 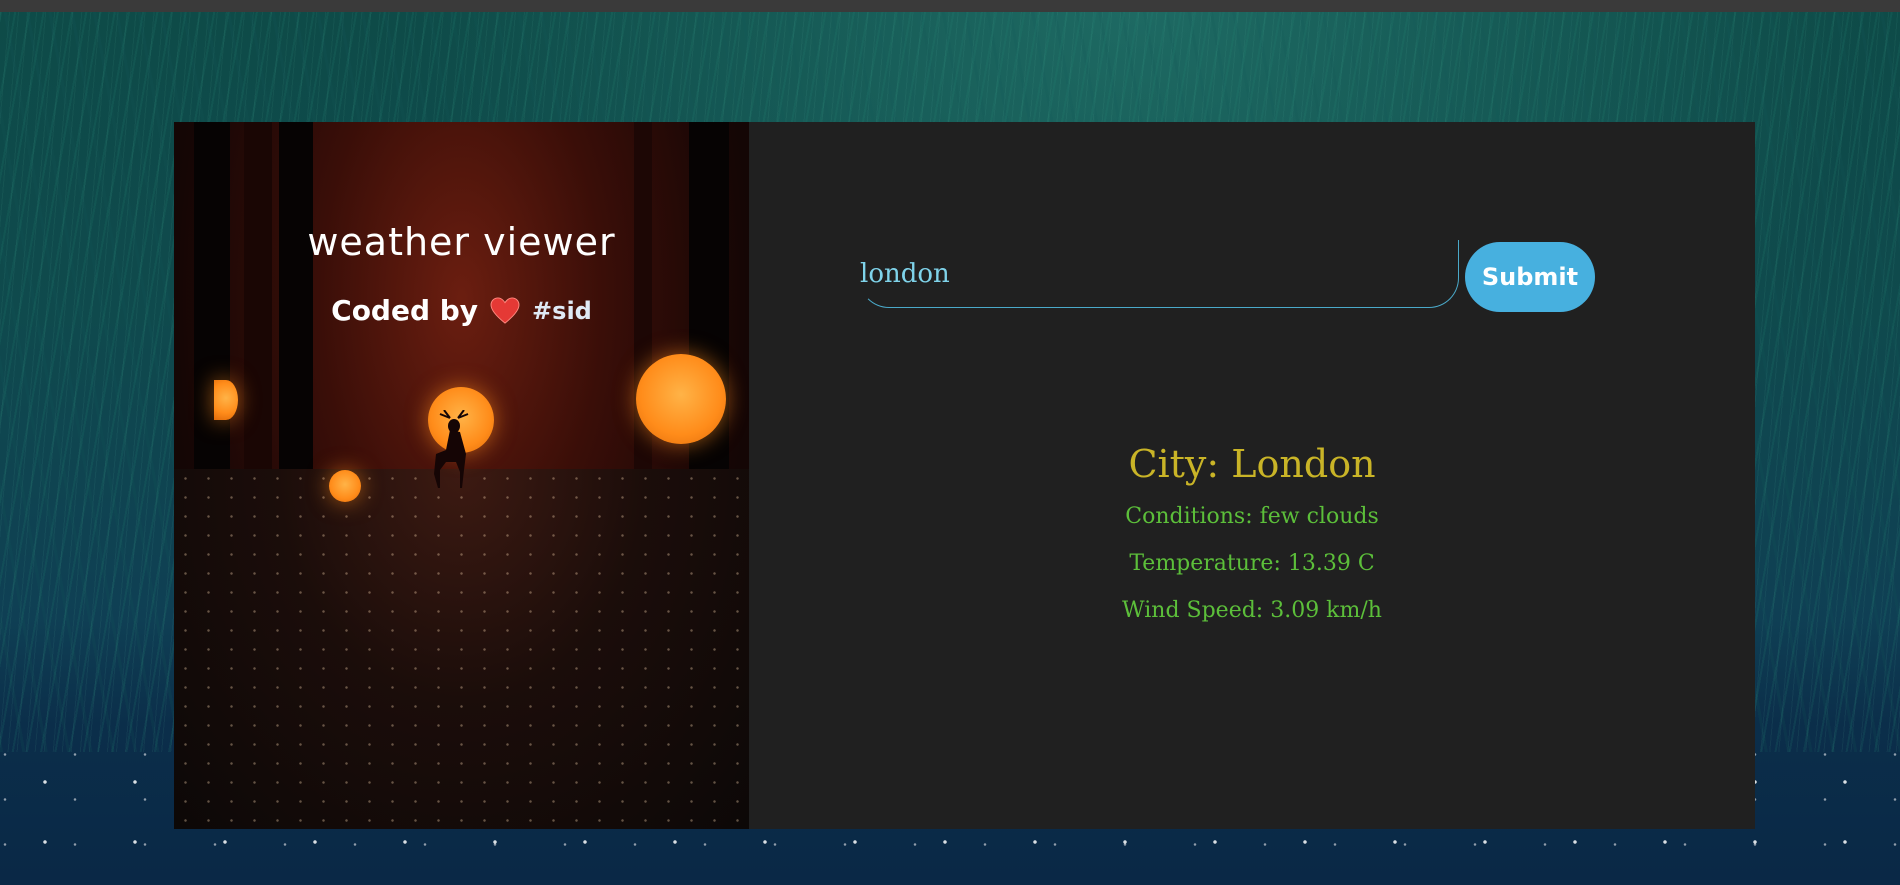 I want to click on credit-prefix: Coded by, so click(x=405, y=310).